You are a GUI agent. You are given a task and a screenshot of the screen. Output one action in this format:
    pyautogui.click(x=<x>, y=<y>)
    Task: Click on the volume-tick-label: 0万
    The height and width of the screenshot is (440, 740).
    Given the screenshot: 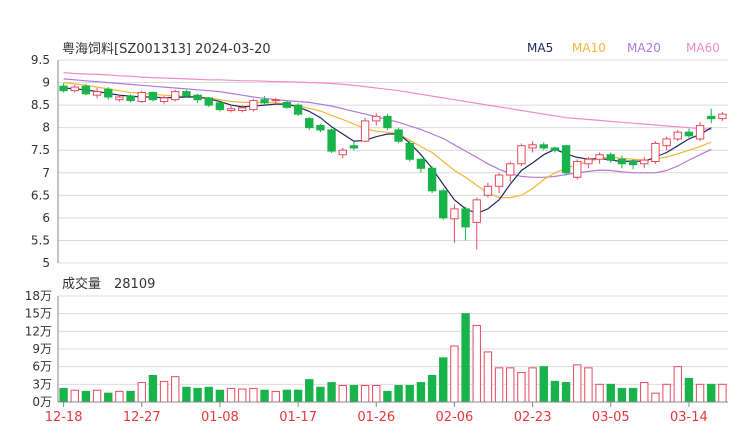 What is the action you would take?
    pyautogui.click(x=42, y=402)
    